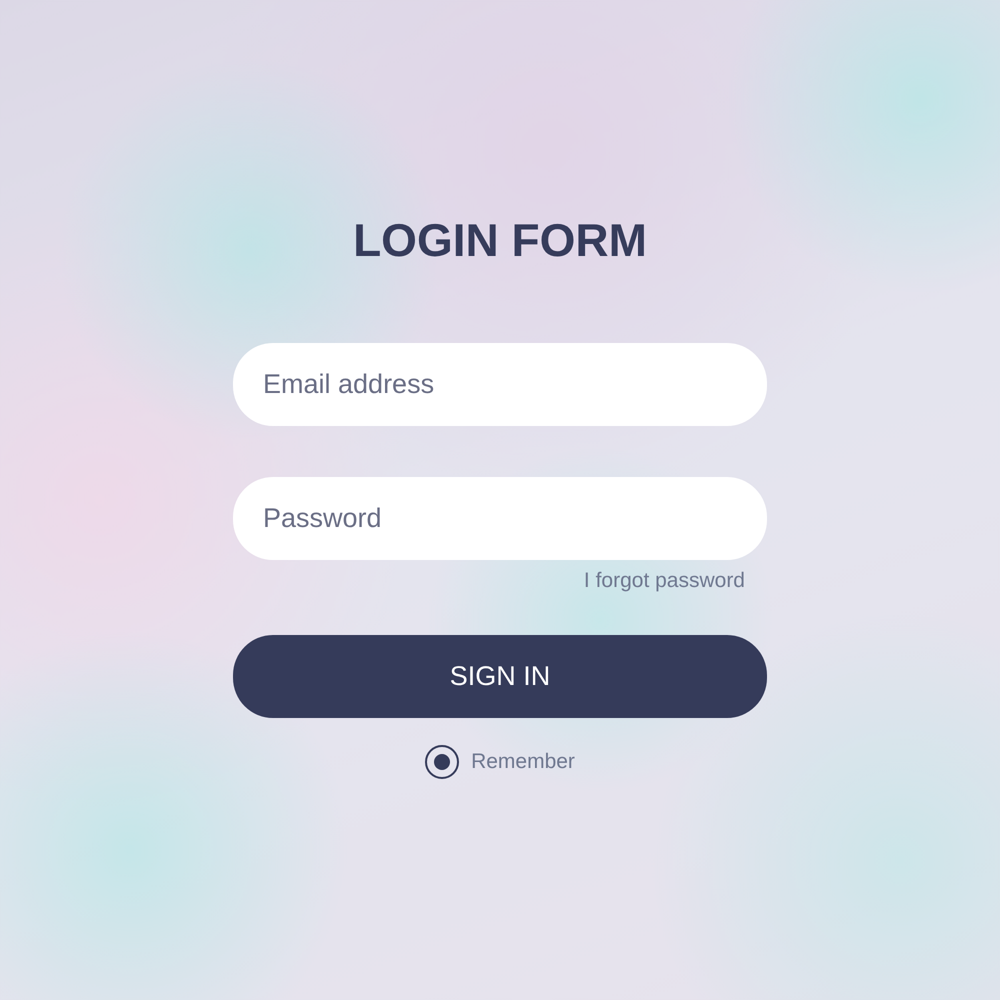 The width and height of the screenshot is (1000, 1000). Describe the element at coordinates (523, 762) in the screenshot. I see `remember-label: Remember` at that location.